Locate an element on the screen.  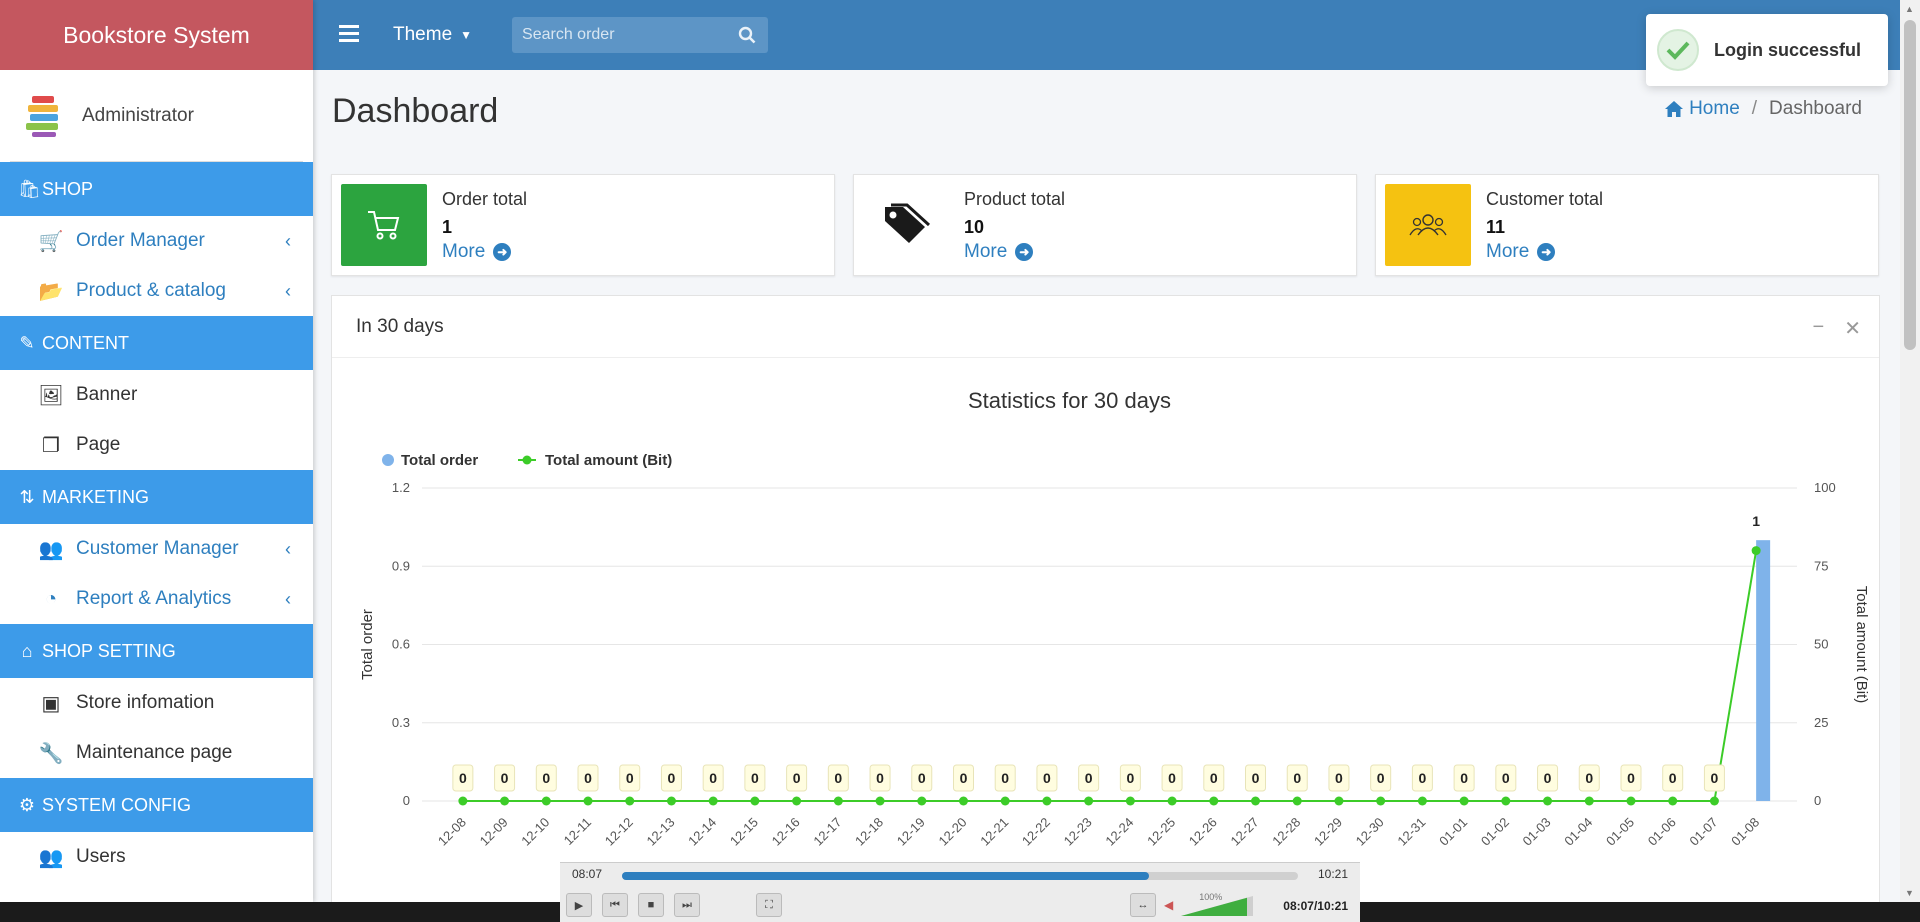
volume-slider: 100% is located at coordinates (1217, 904).